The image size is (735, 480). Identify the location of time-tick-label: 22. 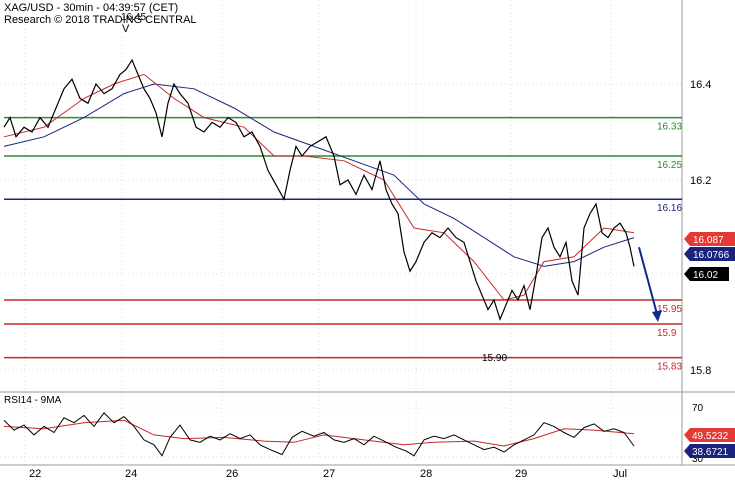
(35, 474).